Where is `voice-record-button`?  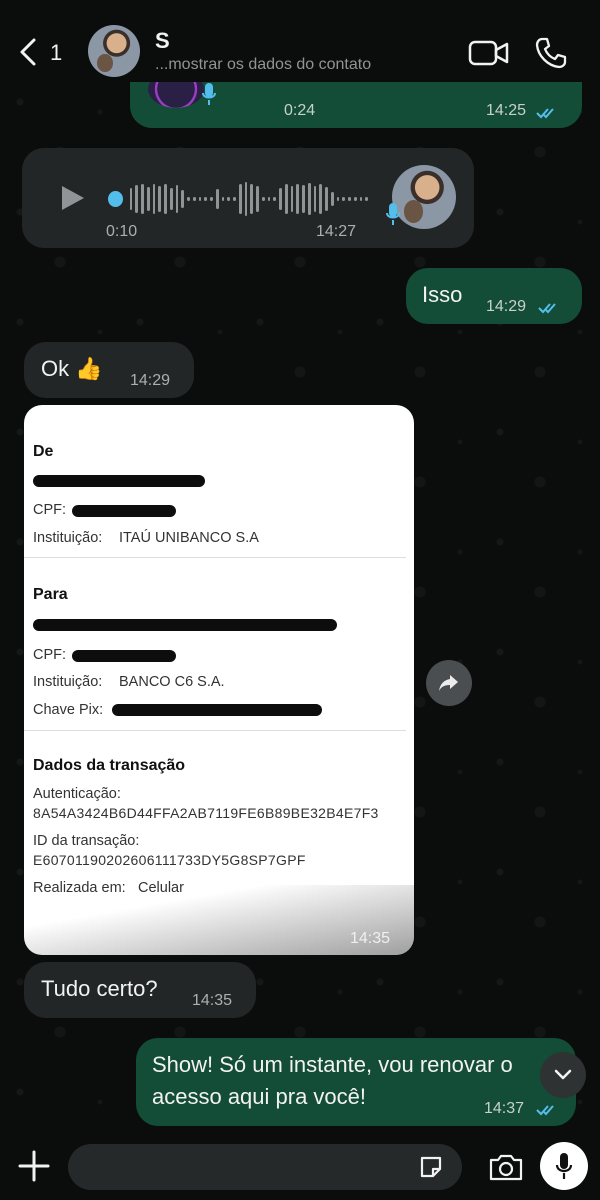 voice-record-button is located at coordinates (564, 1166).